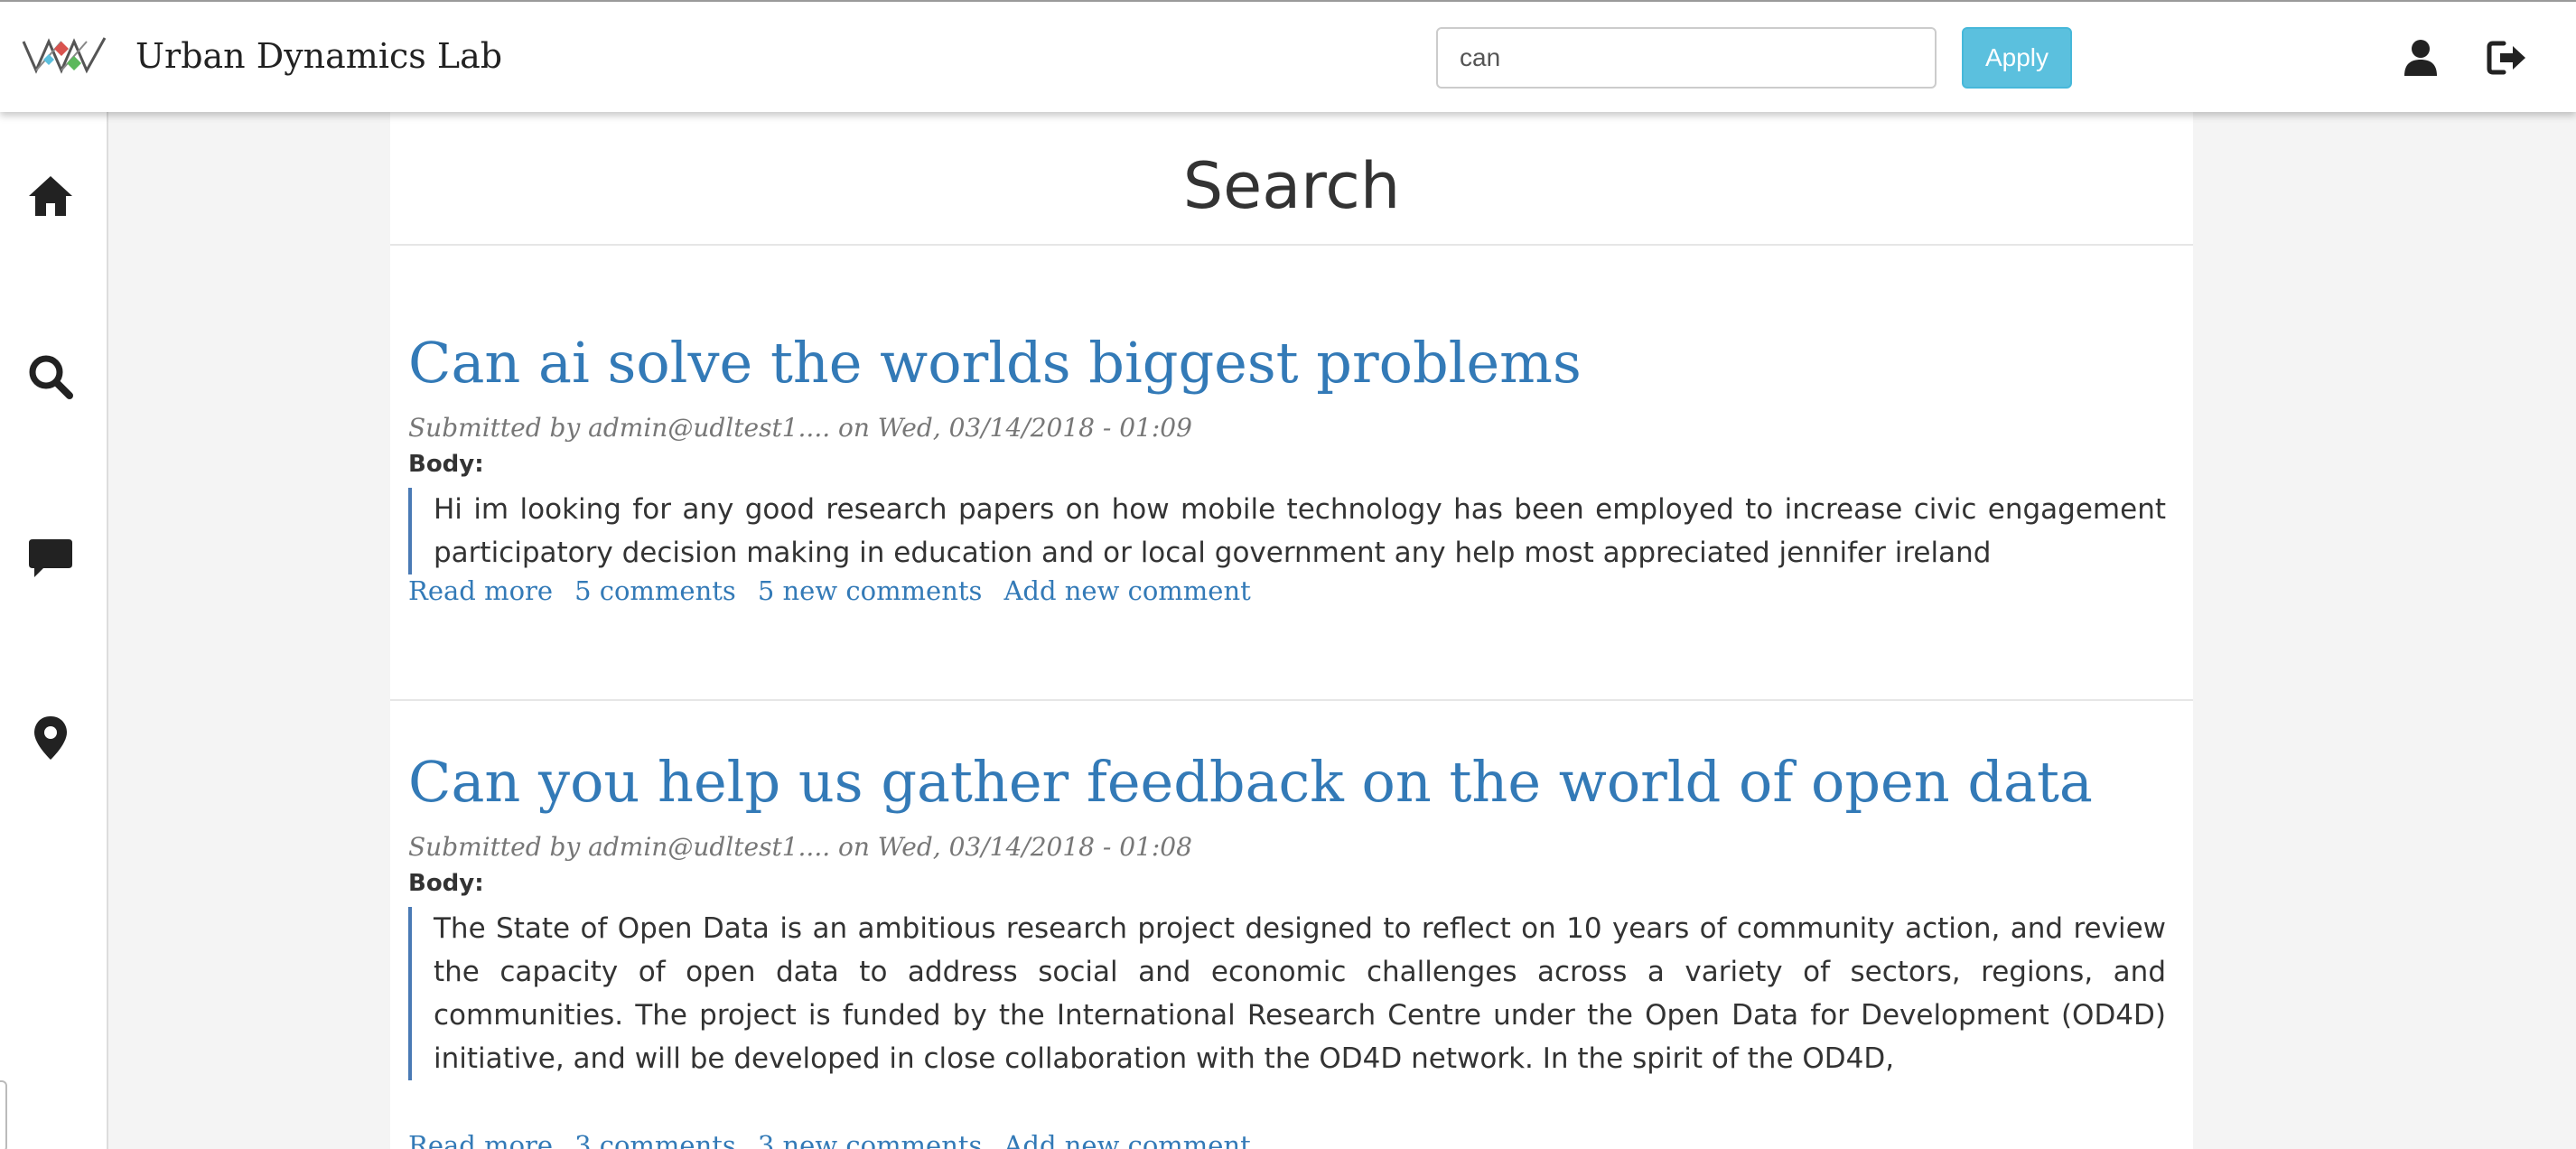 The image size is (2576, 1149). Describe the element at coordinates (870, 590) in the screenshot. I see `new-comments-link: 5 new comments` at that location.